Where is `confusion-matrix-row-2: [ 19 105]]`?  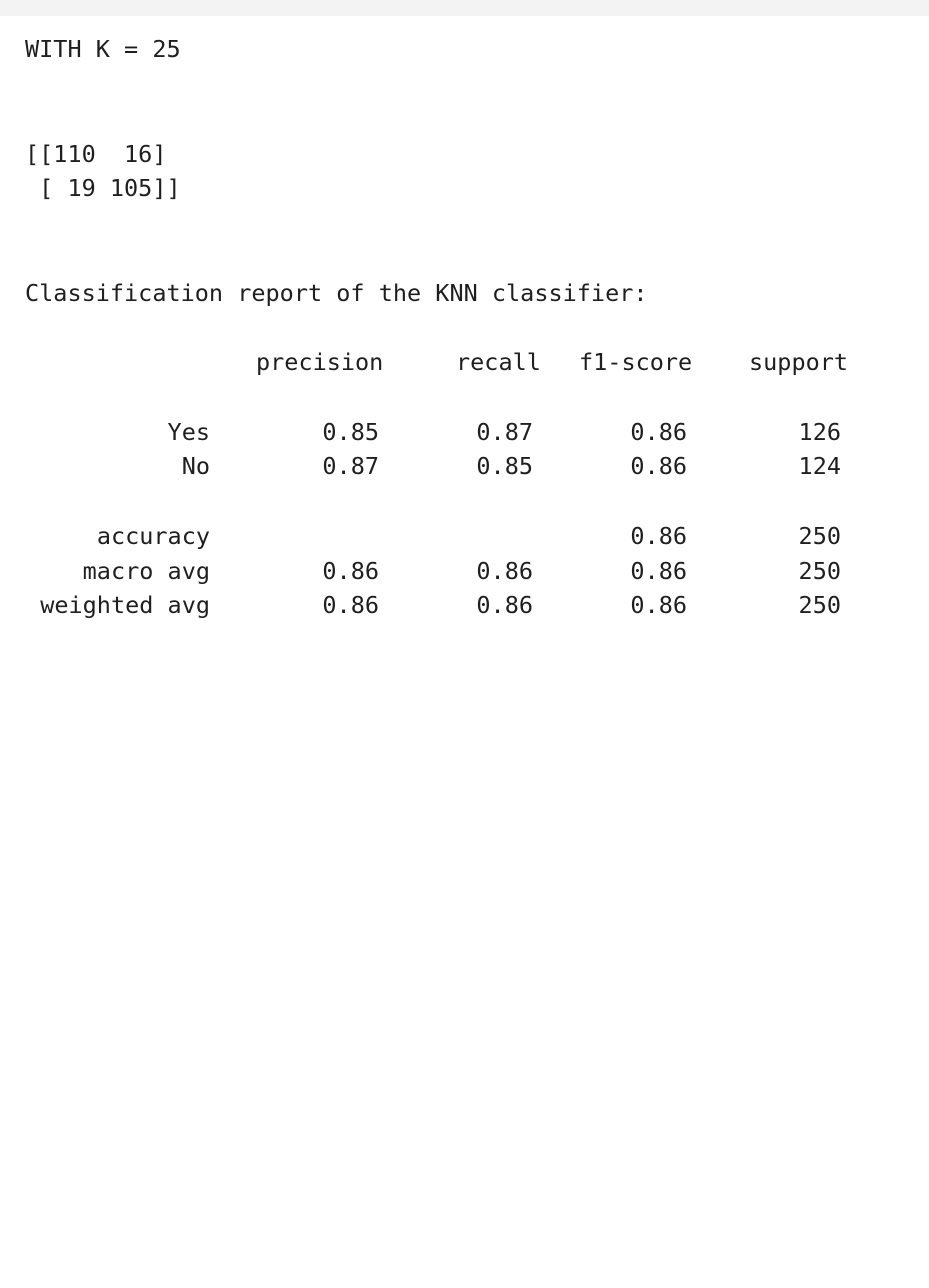
confusion-matrix-row-2: [ 19 105]] is located at coordinates (103, 188).